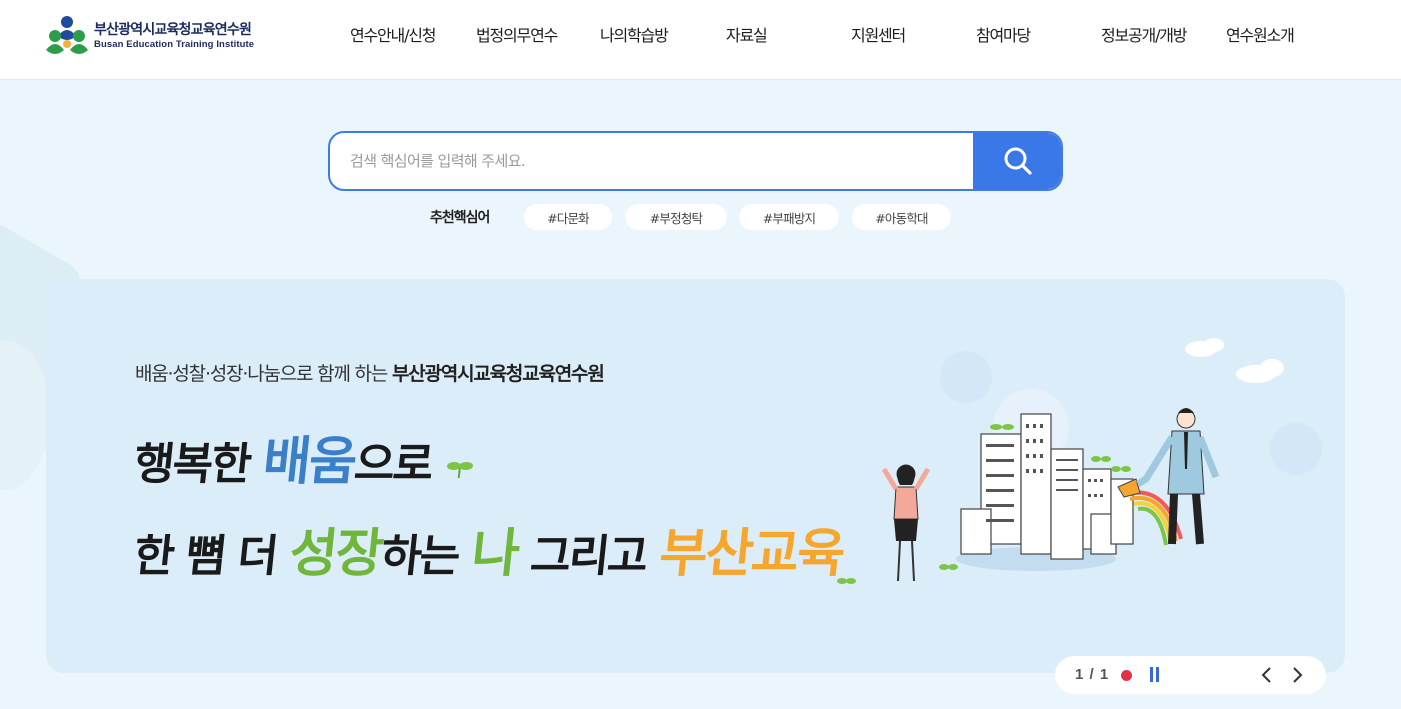  What do you see at coordinates (419, 556) in the screenshot?
I see `headline-text: 하는` at bounding box center [419, 556].